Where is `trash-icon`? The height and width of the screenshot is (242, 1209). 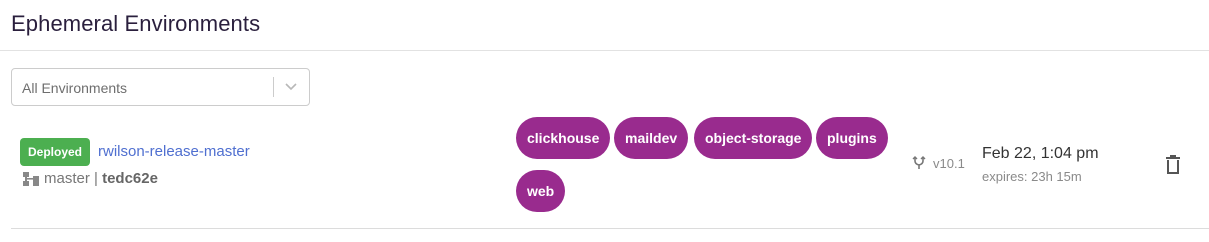 trash-icon is located at coordinates (1173, 165).